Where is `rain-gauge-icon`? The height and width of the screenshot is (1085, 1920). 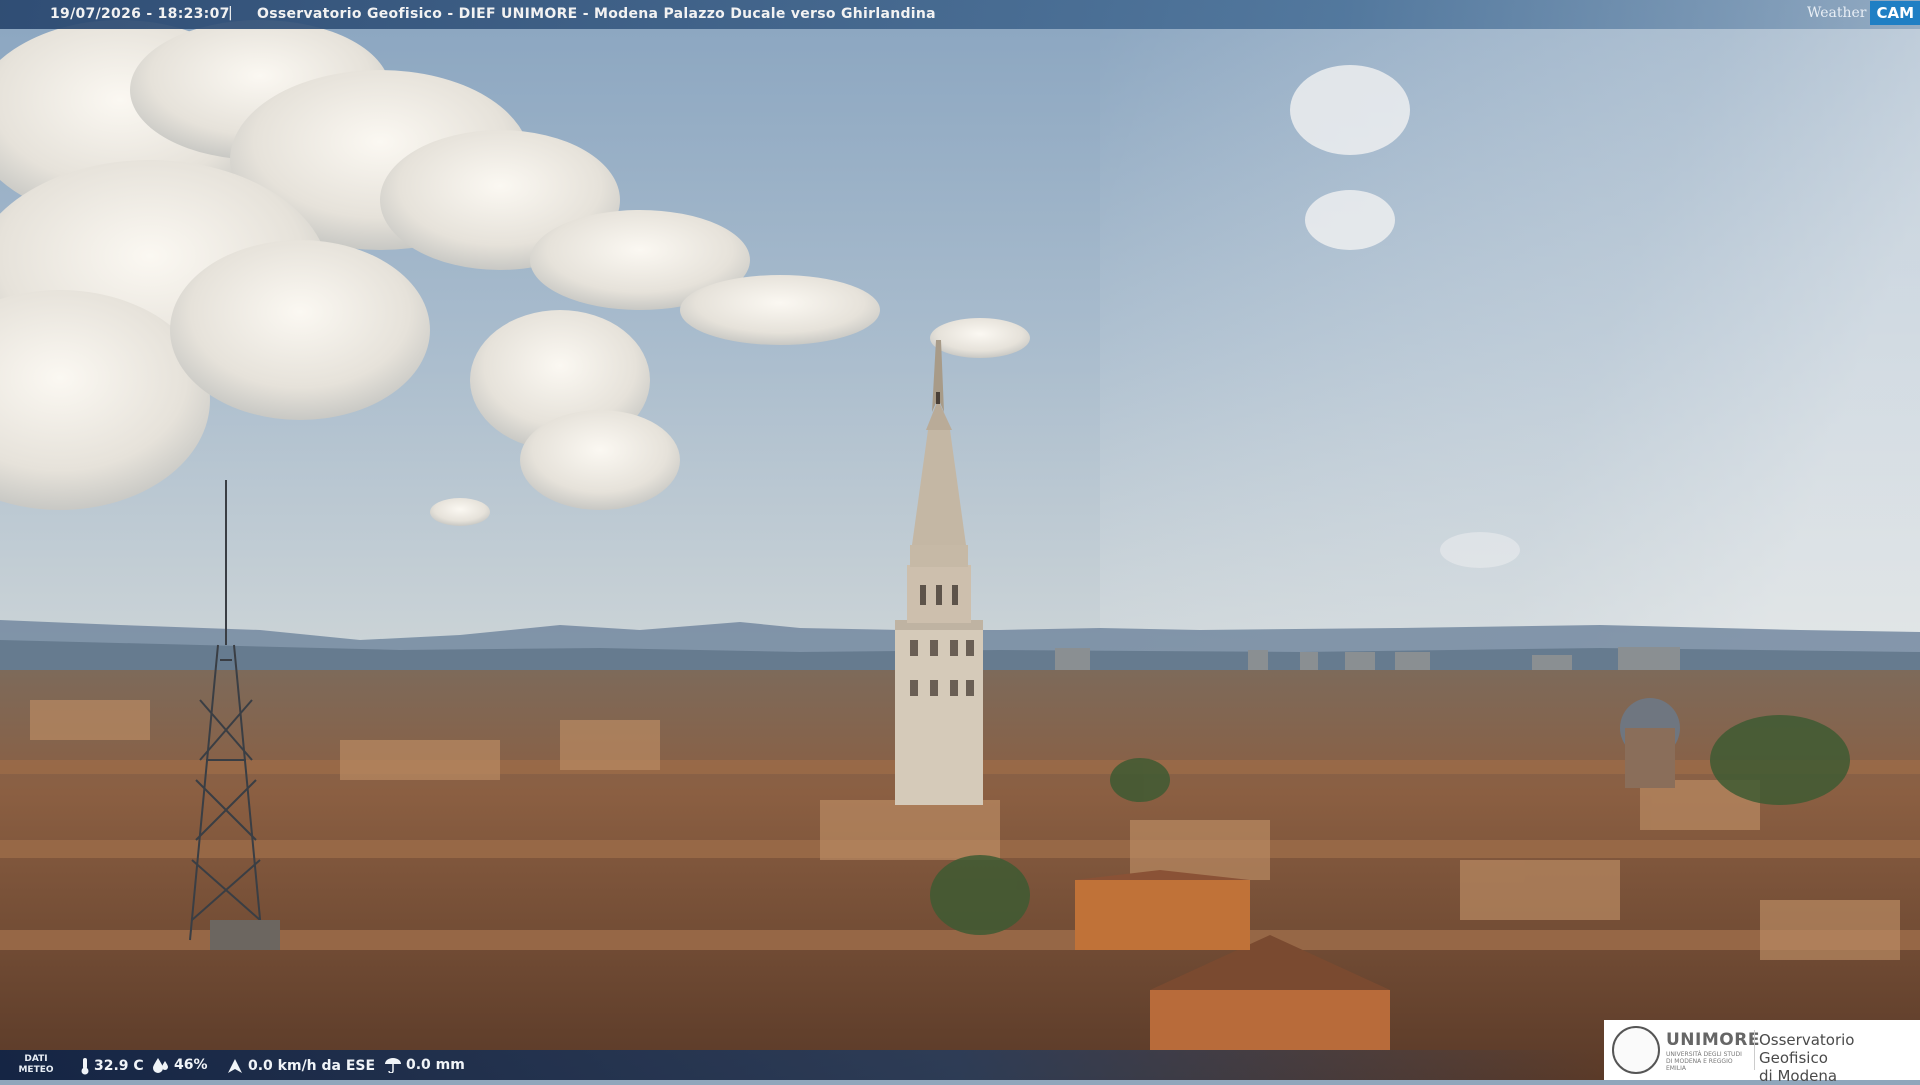 rain-gauge-icon is located at coordinates (393, 1065).